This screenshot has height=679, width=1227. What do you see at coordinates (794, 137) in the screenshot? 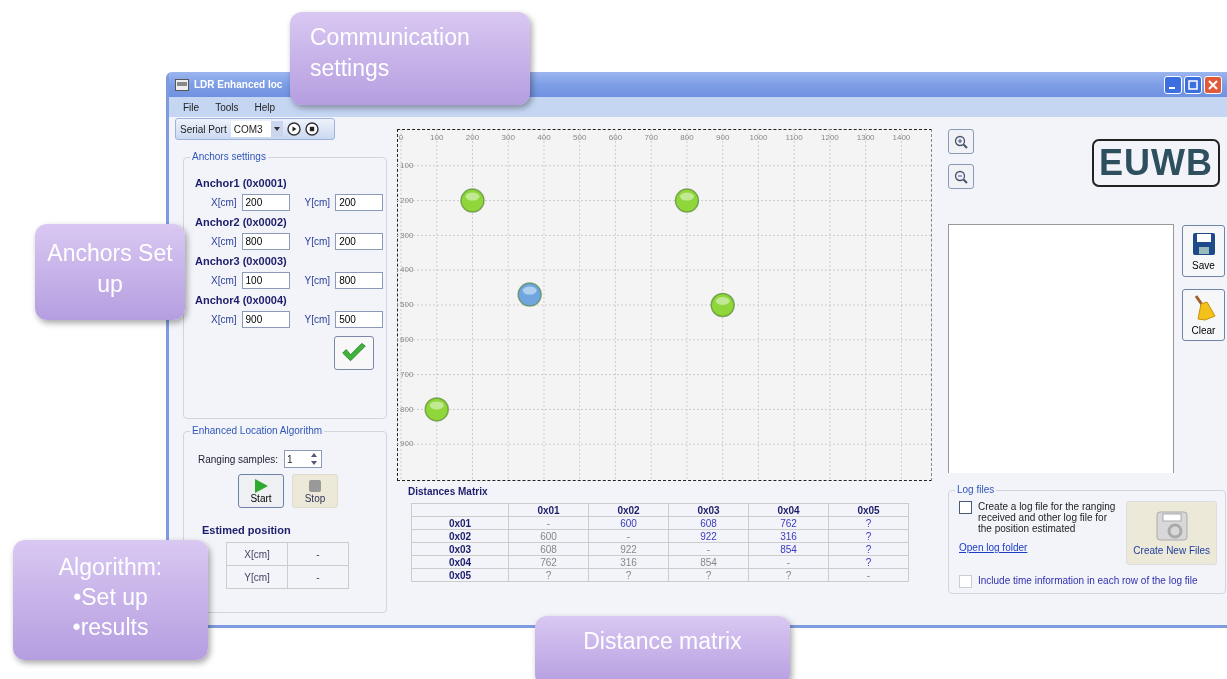
I see `tick-label: 1100` at bounding box center [794, 137].